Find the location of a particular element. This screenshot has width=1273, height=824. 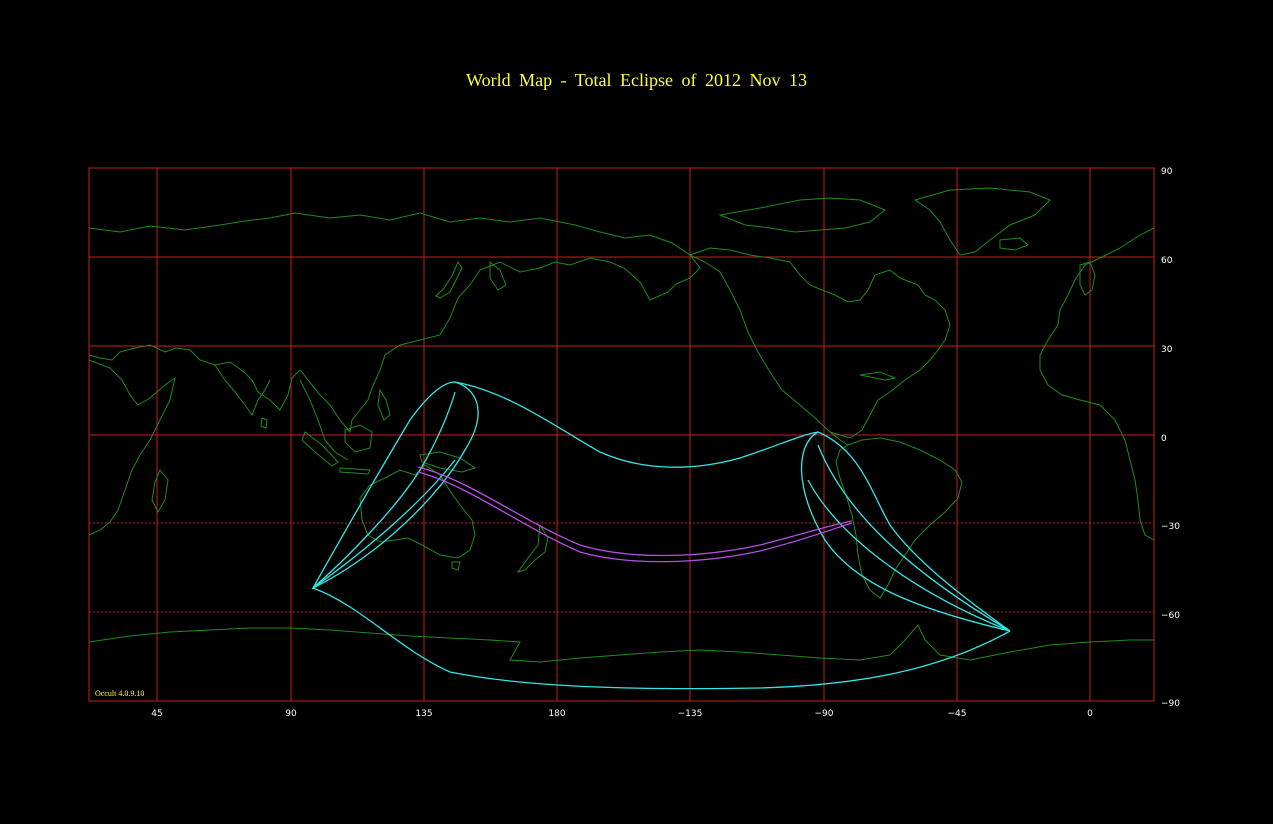

x-tick-label: −45 is located at coordinates (957, 714).